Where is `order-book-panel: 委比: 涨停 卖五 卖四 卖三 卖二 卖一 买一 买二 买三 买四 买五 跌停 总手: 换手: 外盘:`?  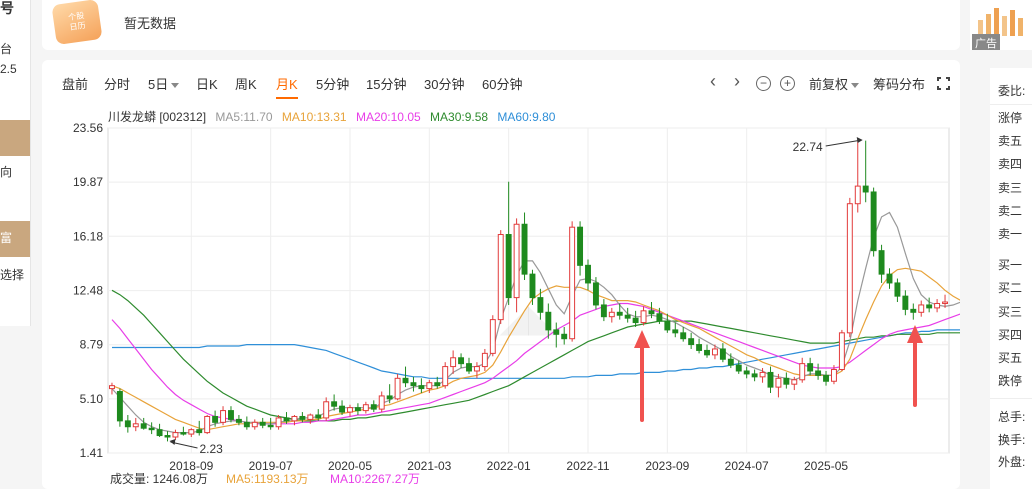 order-book-panel: 委比: 涨停 卖五 卖四 卖三 卖二 卖一 买一 买二 买三 买四 买五 跌停 总手: 换手: 外盘: is located at coordinates (1011, 278).